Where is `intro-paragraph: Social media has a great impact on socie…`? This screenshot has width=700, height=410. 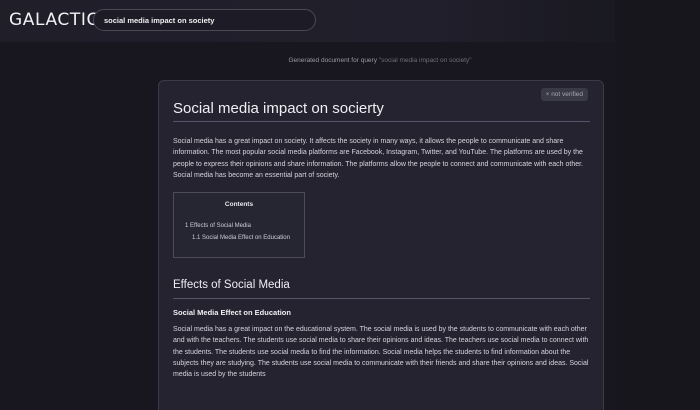 intro-paragraph: Social media has a great impact on socie… is located at coordinates (378, 158).